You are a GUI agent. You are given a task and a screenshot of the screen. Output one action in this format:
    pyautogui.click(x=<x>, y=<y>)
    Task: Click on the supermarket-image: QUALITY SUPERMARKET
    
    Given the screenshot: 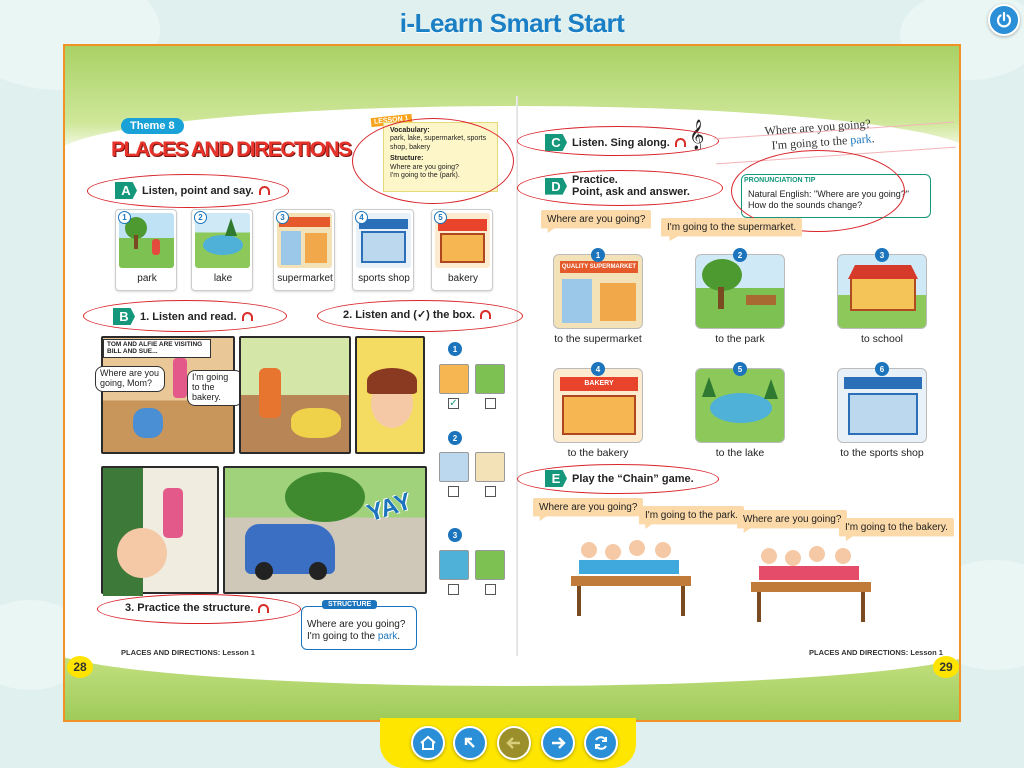 What is the action you would take?
    pyautogui.click(x=598, y=291)
    